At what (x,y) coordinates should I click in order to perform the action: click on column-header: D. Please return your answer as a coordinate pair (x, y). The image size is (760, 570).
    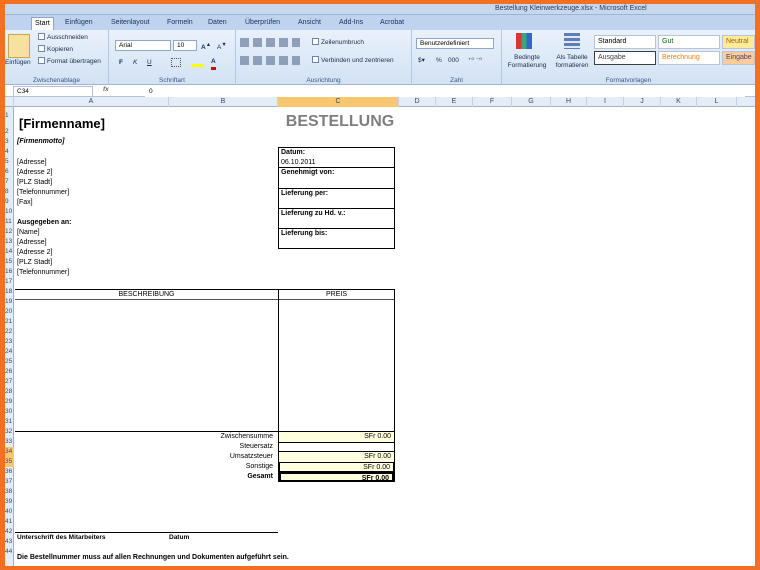
    Looking at the image, I should click on (417, 102).